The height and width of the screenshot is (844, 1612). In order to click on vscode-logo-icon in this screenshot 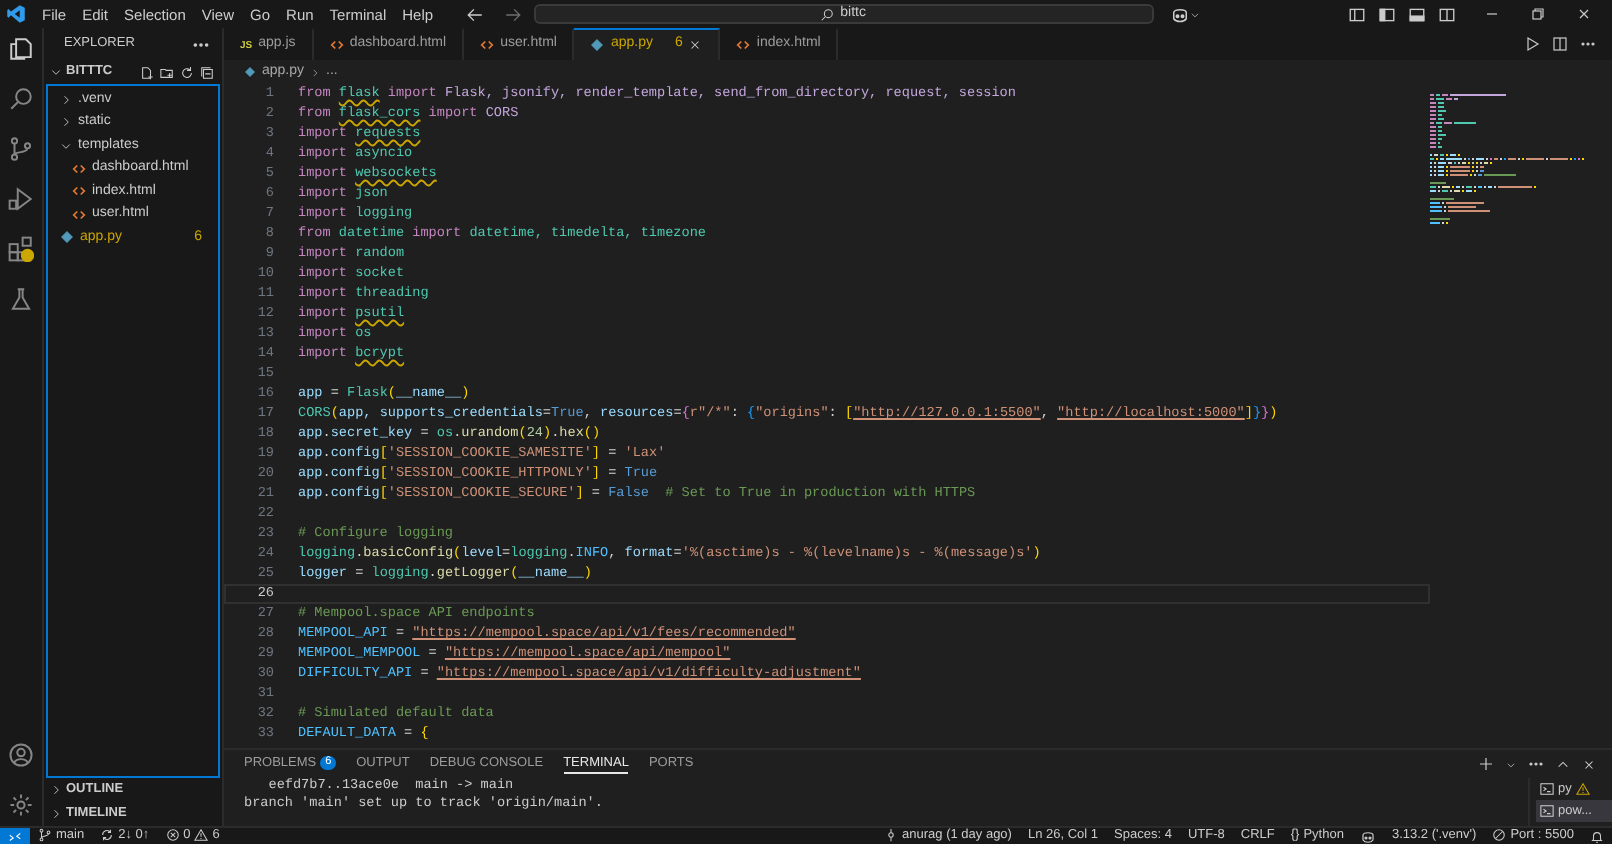, I will do `click(16, 14)`.